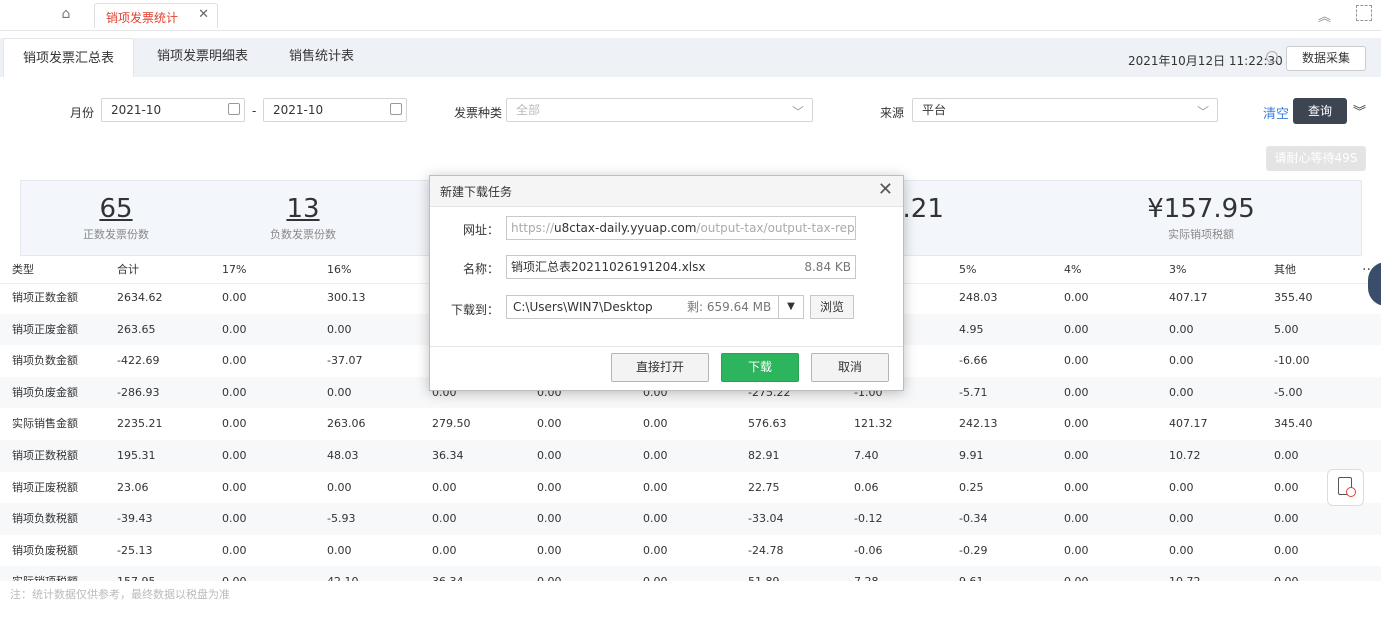 Image resolution: width=1381 pixels, height=638 pixels. What do you see at coordinates (345, 361) in the screenshot?
I see `table-cell: -37.07` at bounding box center [345, 361].